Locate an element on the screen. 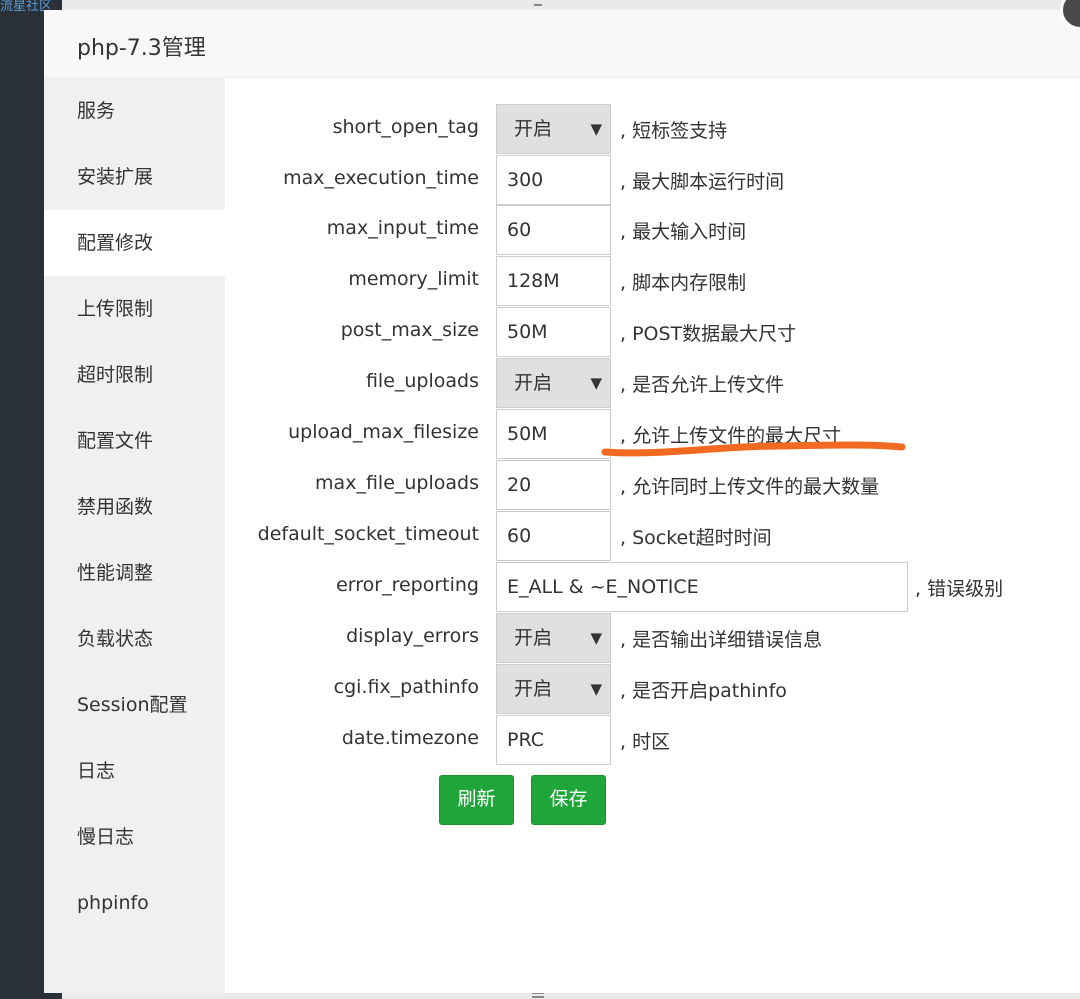 This screenshot has height=999, width=1080. modal-header: php-7.3管理 is located at coordinates (562, 44).